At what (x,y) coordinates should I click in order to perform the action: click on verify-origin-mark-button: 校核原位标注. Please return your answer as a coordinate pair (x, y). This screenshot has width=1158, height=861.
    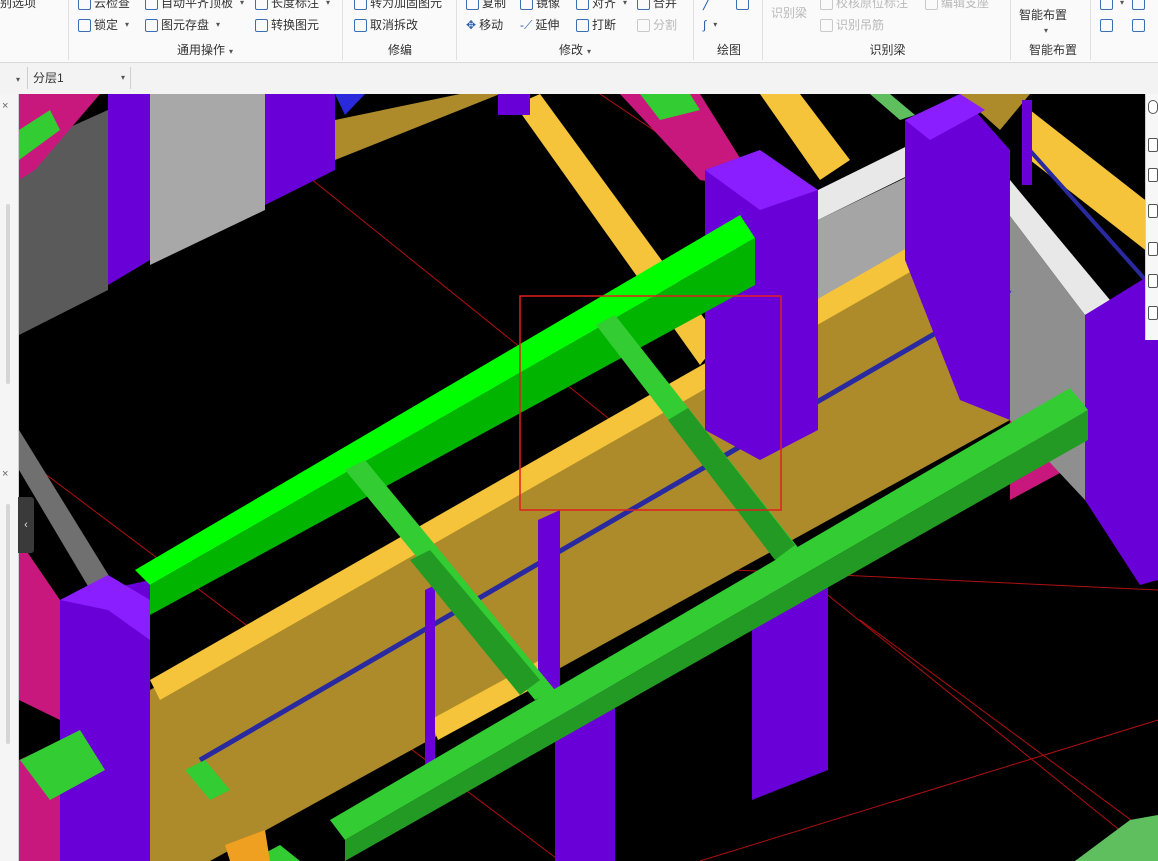
    Looking at the image, I should click on (864, 6).